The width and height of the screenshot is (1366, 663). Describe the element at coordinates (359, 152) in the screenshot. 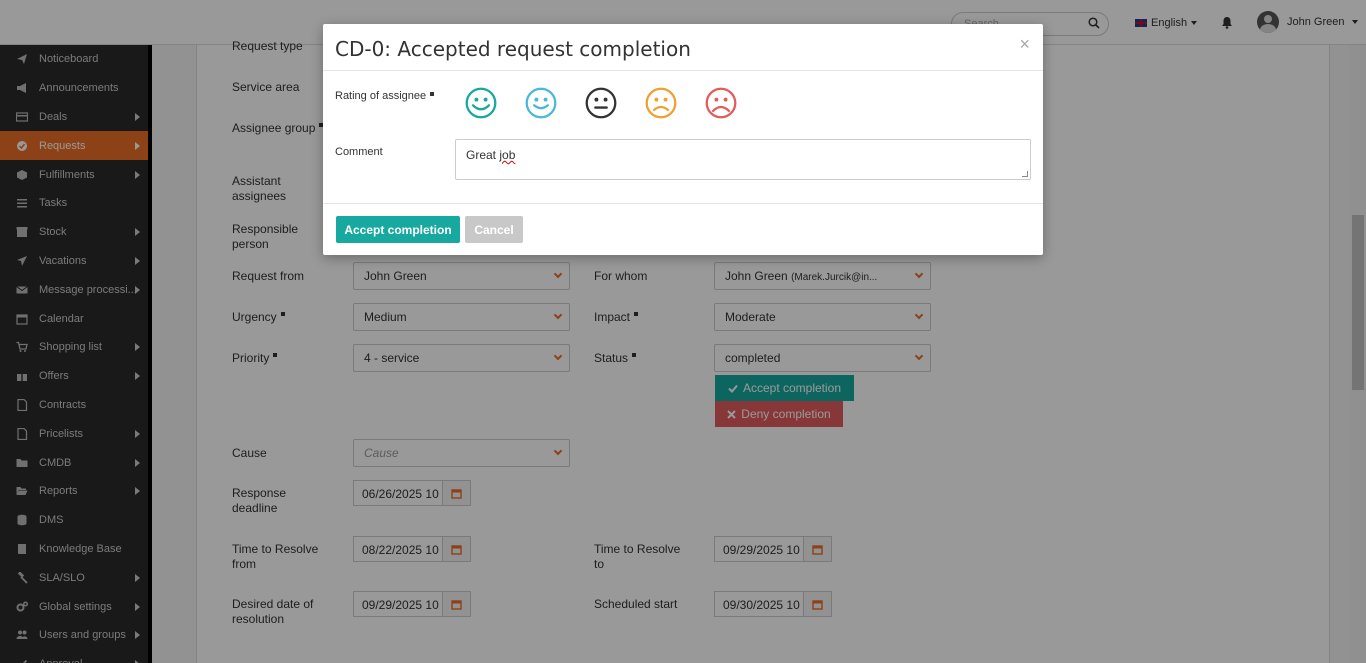

I see `comment-label: Comment` at that location.